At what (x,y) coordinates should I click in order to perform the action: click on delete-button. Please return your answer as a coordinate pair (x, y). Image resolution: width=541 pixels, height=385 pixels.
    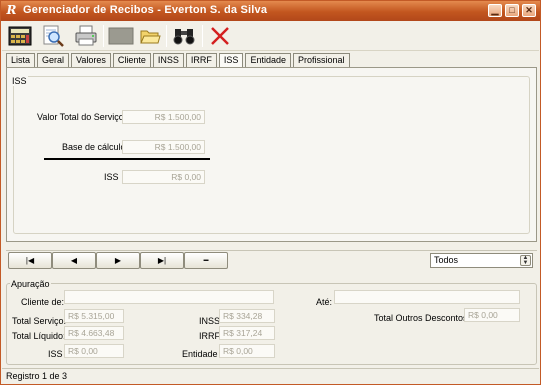
    Looking at the image, I should click on (220, 36).